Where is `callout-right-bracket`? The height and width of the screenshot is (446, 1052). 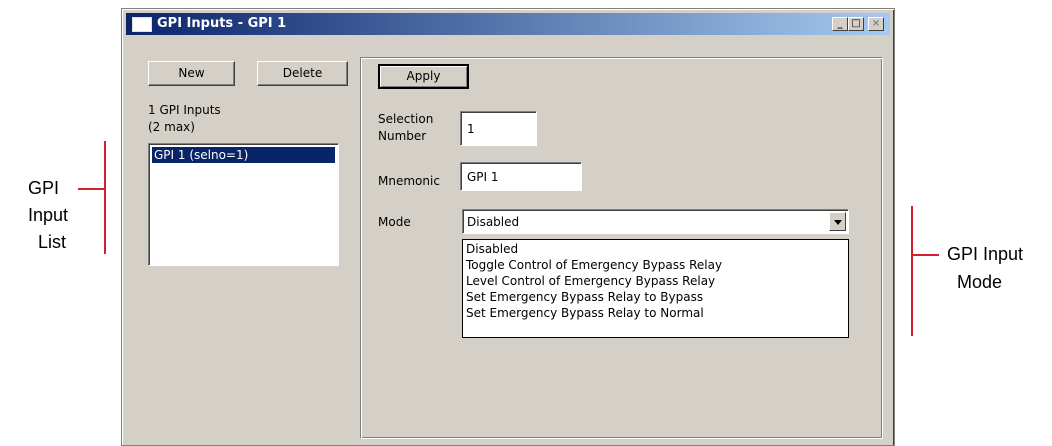 callout-right-bracket is located at coordinates (912, 271).